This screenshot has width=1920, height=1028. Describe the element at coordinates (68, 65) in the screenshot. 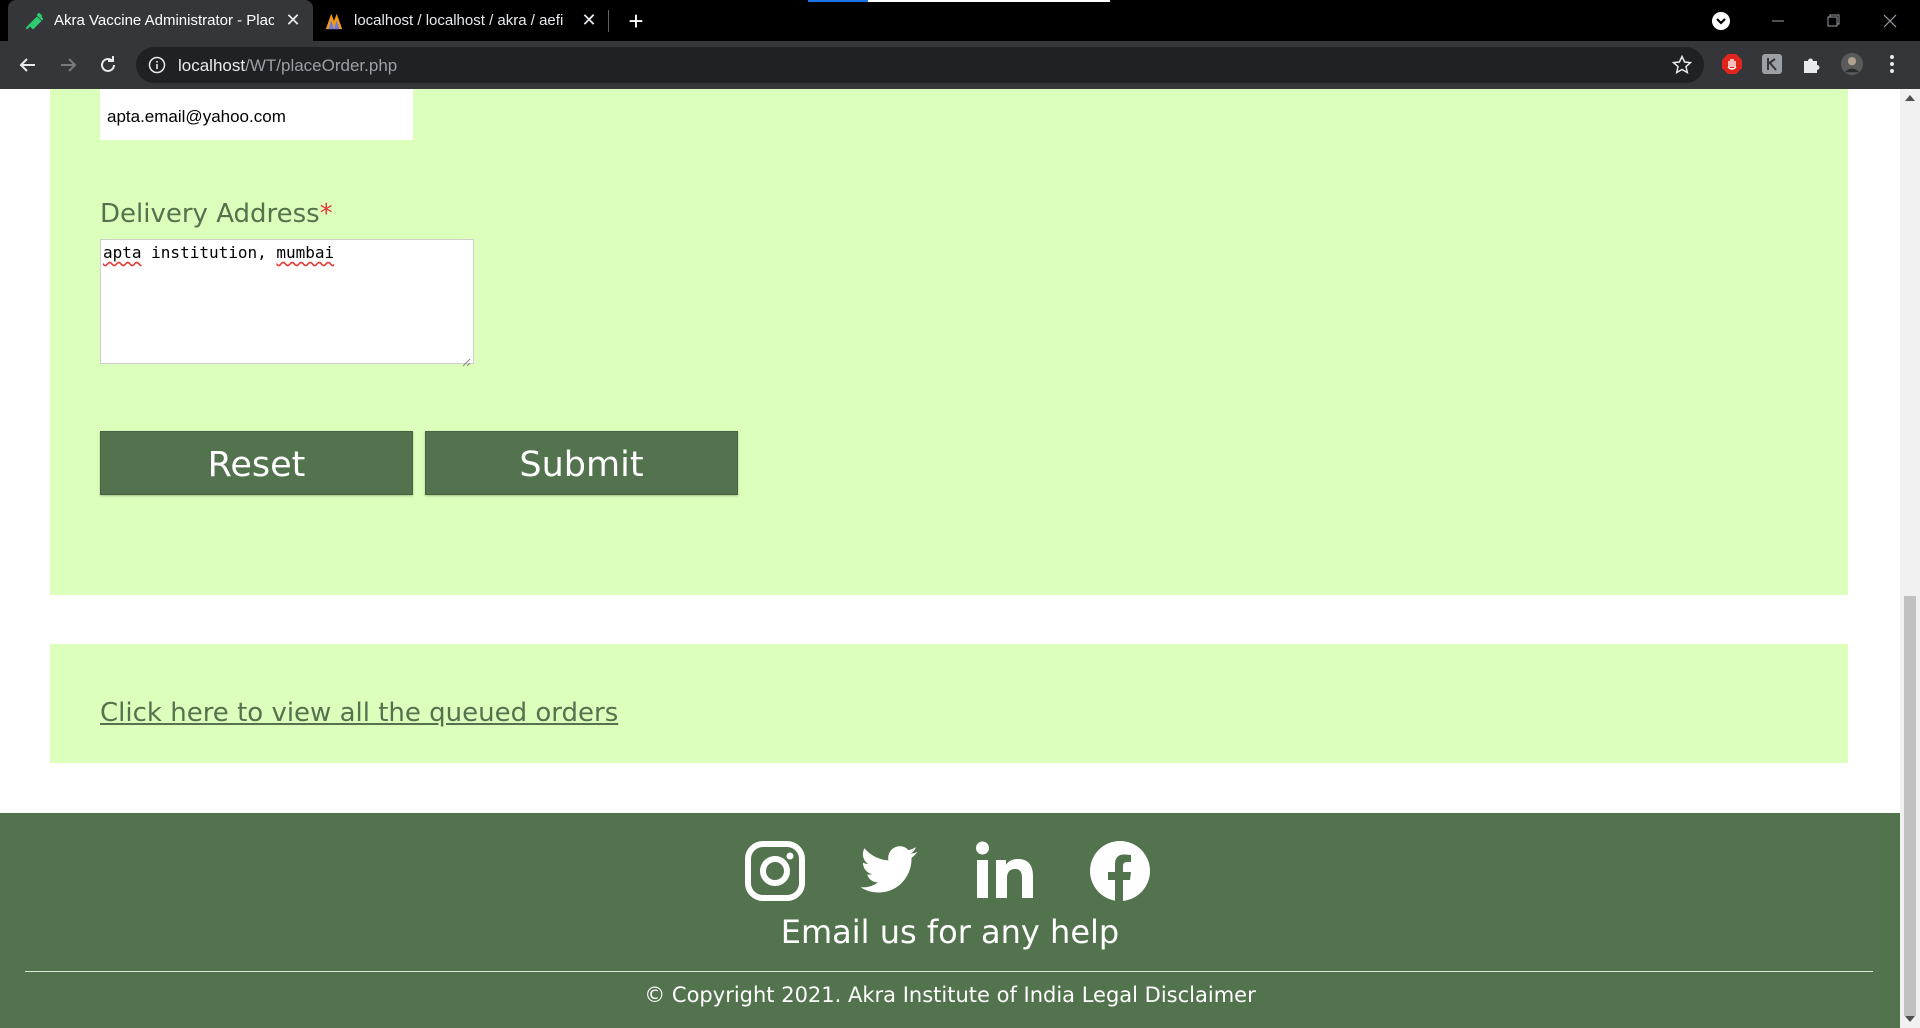

I see `forward-icon` at that location.